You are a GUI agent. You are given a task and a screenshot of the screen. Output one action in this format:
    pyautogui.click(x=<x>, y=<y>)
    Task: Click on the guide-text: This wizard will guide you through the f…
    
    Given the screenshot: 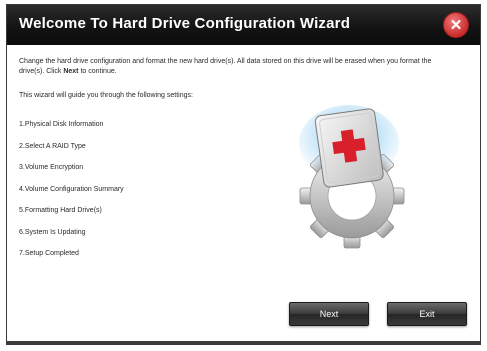 What is the action you would take?
    pyautogui.click(x=106, y=95)
    